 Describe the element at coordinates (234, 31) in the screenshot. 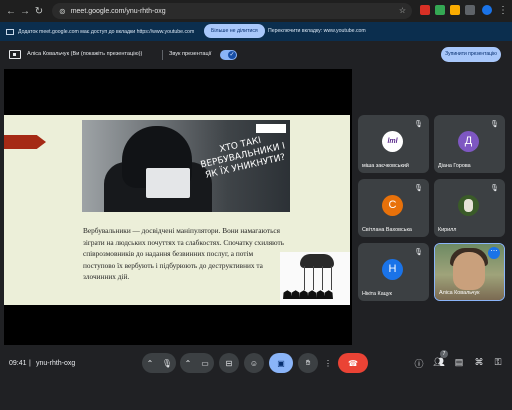

I see `stop-sharing-button: Більше не ділитися` at that location.